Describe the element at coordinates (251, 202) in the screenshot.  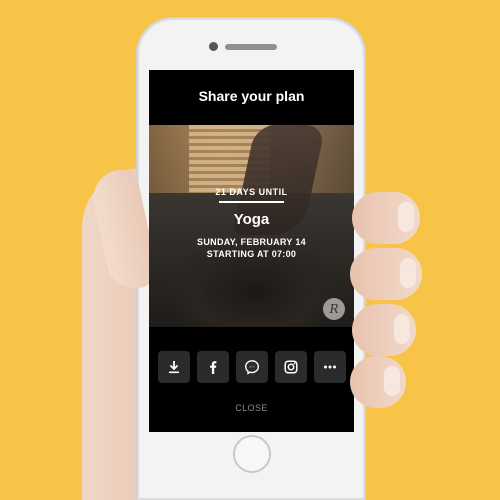
I see `countdown-underline` at that location.